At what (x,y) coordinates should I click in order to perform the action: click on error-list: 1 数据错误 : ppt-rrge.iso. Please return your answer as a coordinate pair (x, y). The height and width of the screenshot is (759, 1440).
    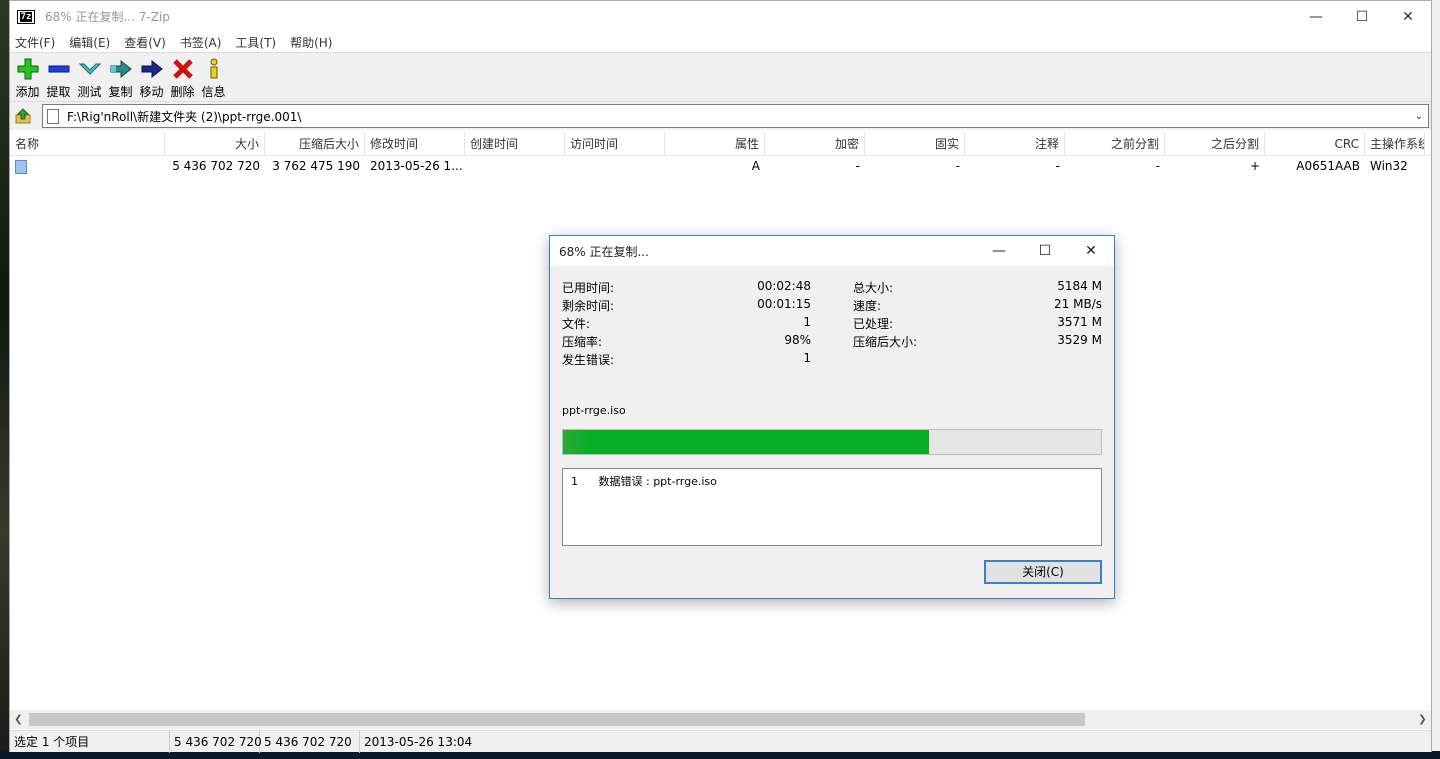
    Looking at the image, I should click on (832, 507).